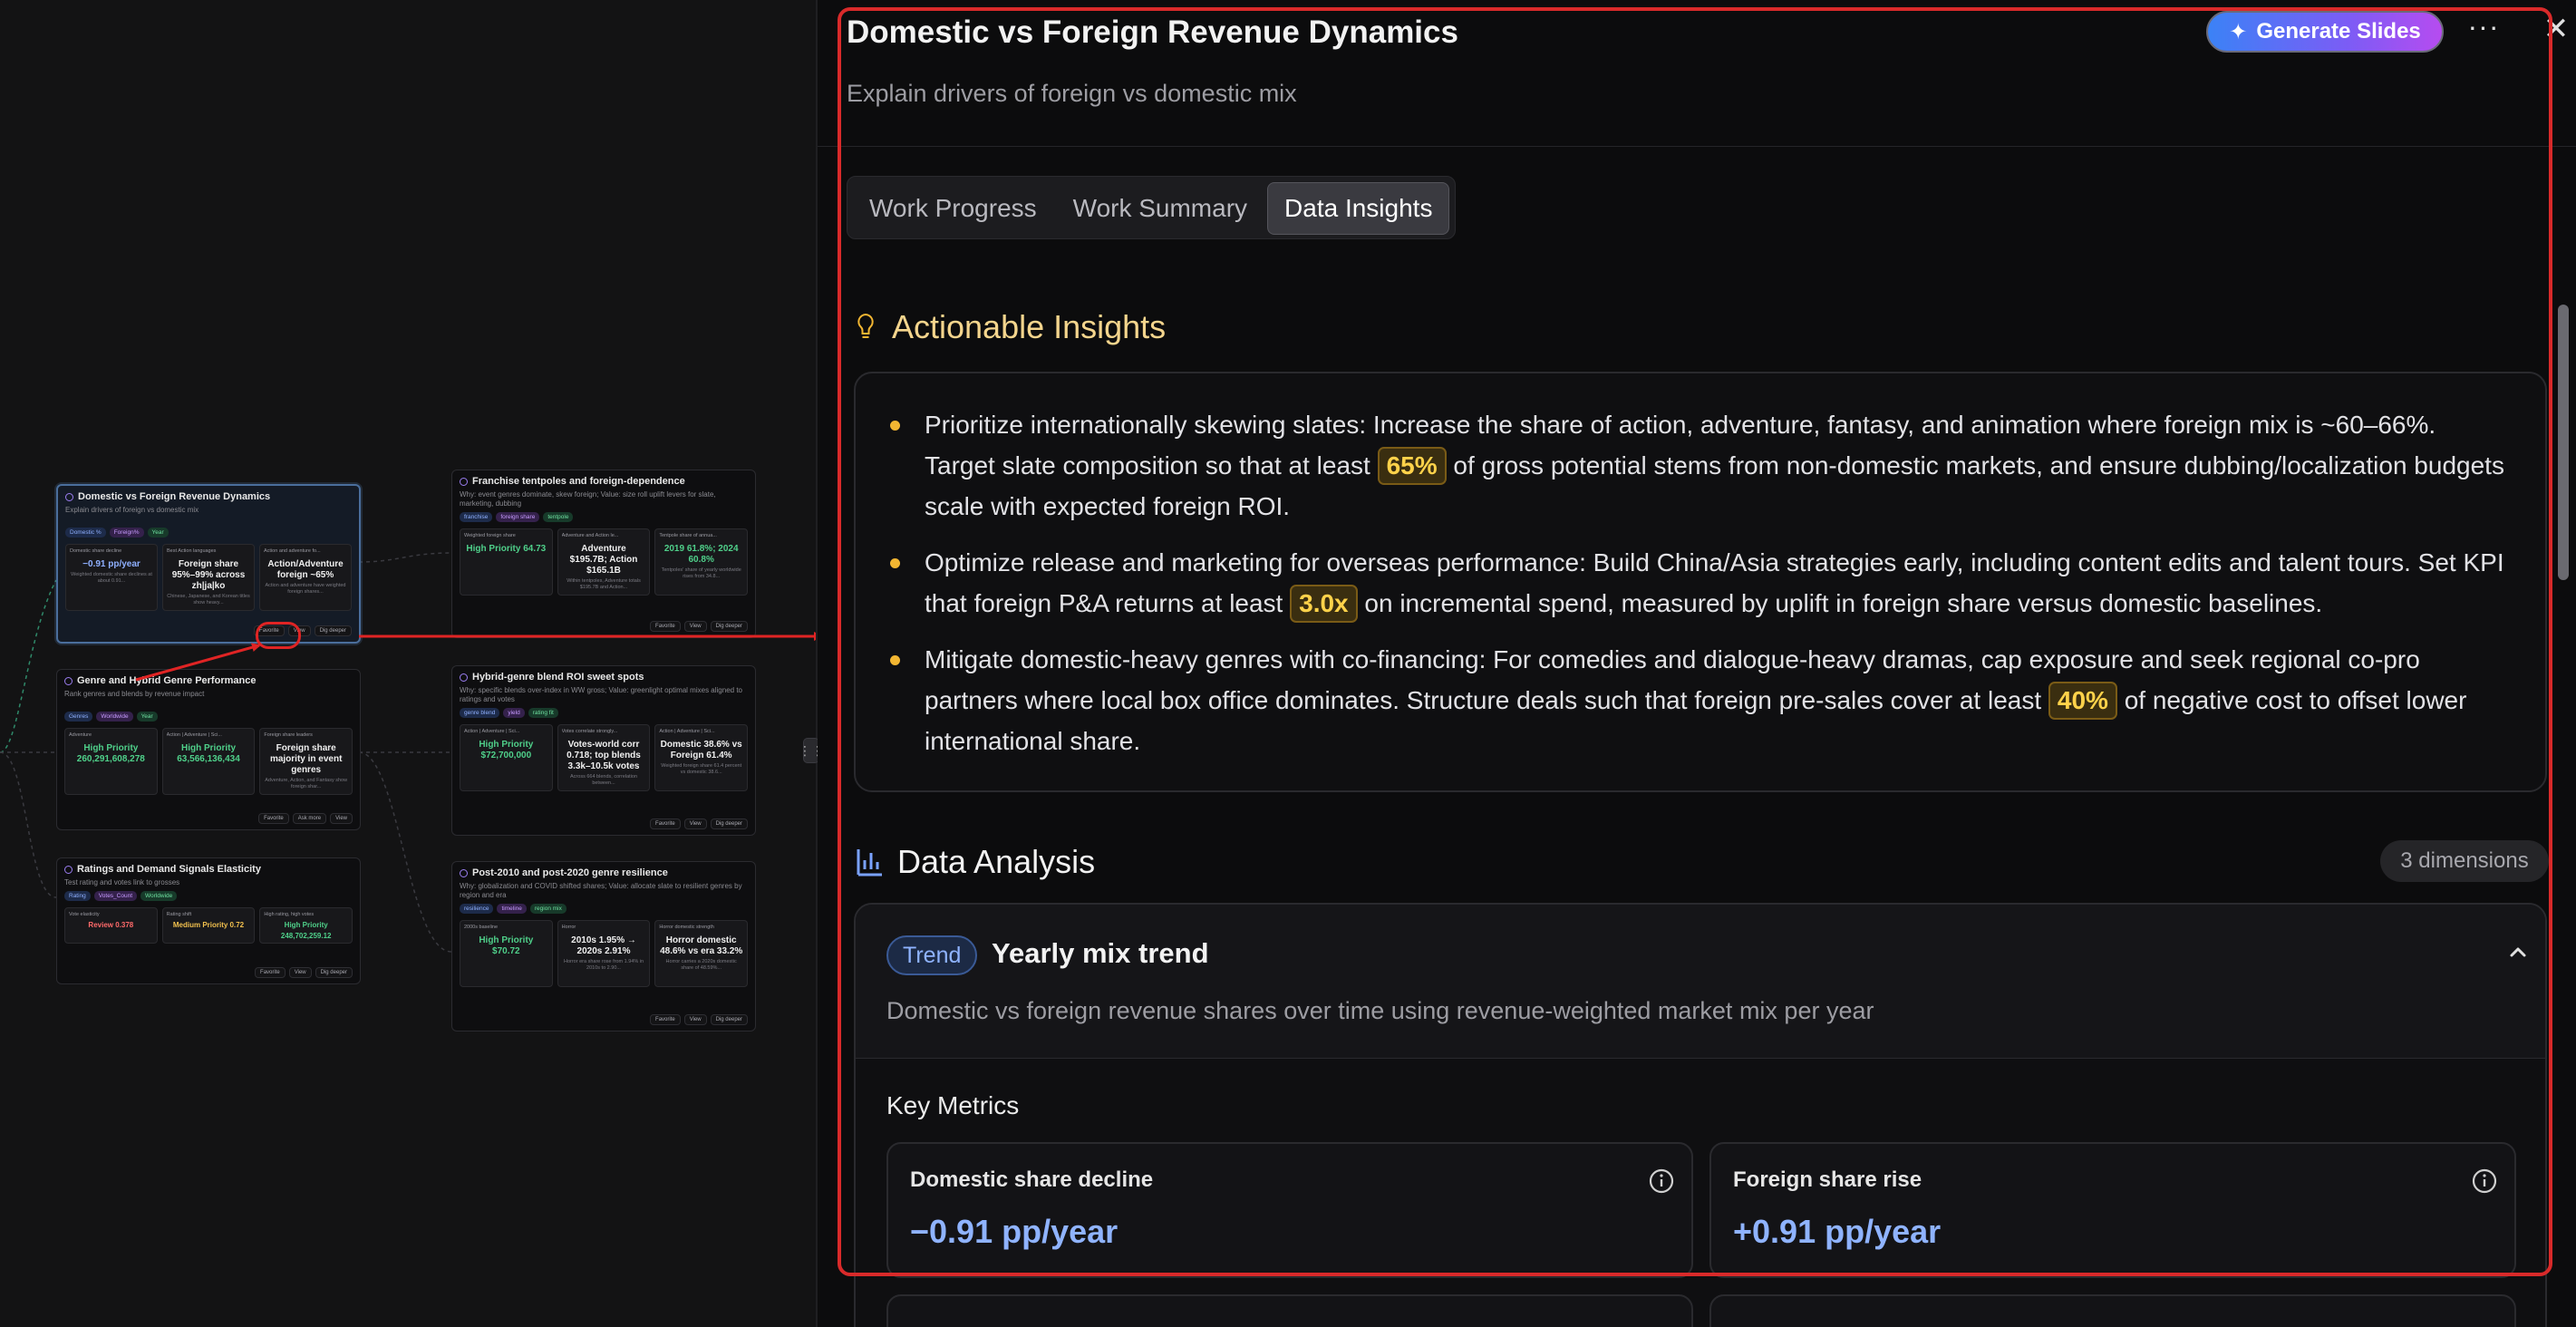  I want to click on mini-metric: Adventure High Priority 260,291,608,278, so click(111, 761).